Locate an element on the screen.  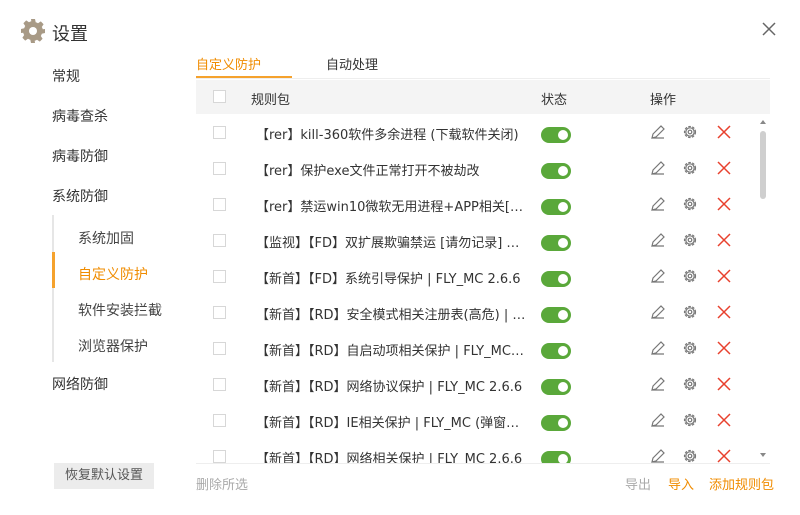
sidebar-item-system-defense: 系统防御 is located at coordinates (80, 196).